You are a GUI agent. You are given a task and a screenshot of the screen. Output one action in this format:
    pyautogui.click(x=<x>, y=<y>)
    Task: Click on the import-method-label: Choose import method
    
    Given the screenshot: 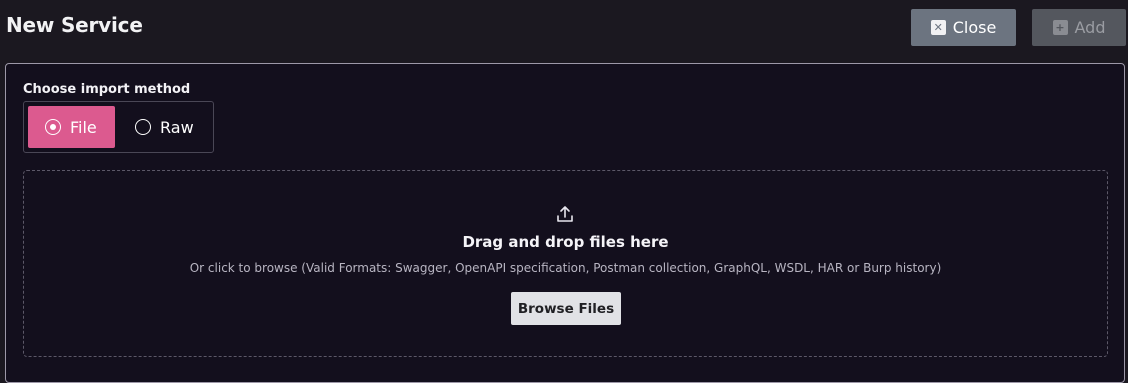 What is the action you would take?
    pyautogui.click(x=107, y=89)
    